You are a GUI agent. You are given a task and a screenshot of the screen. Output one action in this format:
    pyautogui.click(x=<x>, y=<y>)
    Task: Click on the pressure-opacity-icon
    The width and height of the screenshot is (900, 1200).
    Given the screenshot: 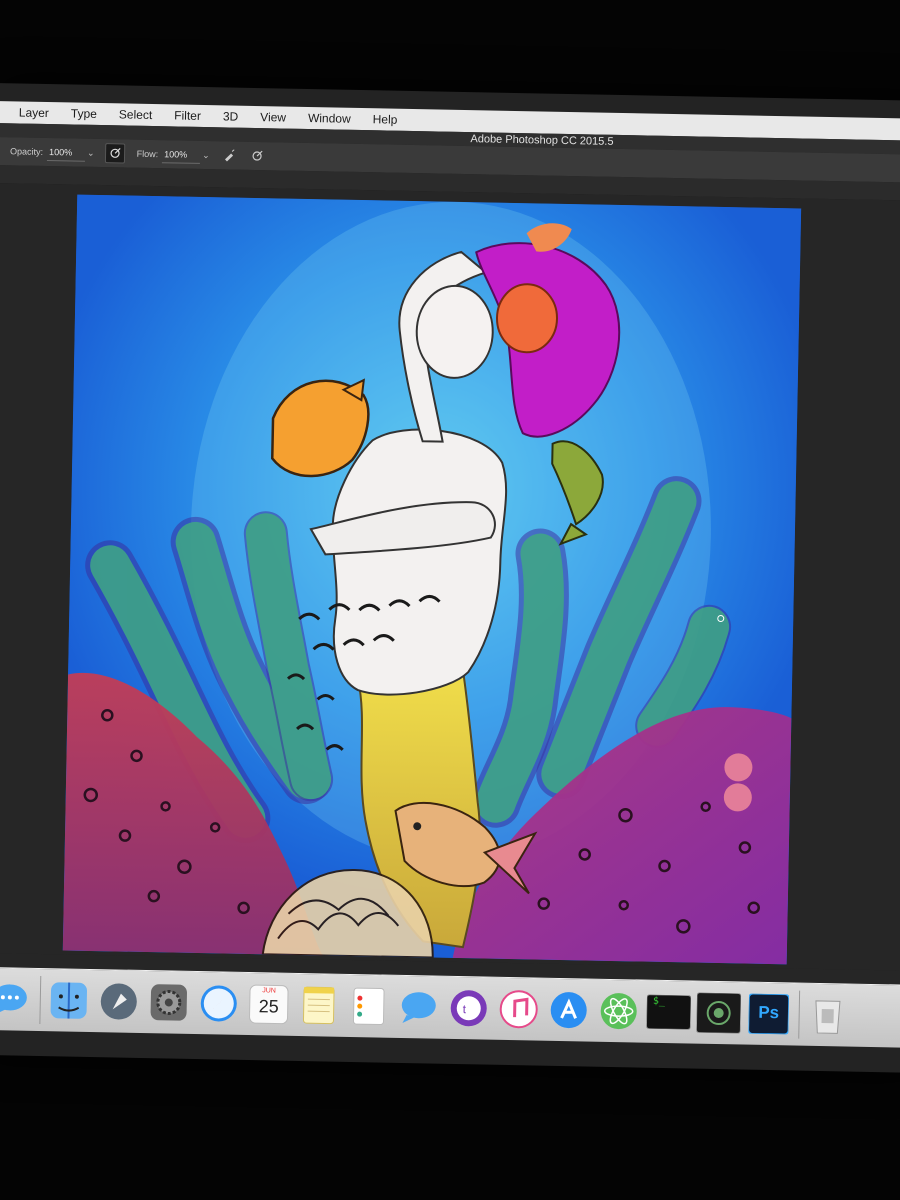 What is the action you would take?
    pyautogui.click(x=114, y=153)
    